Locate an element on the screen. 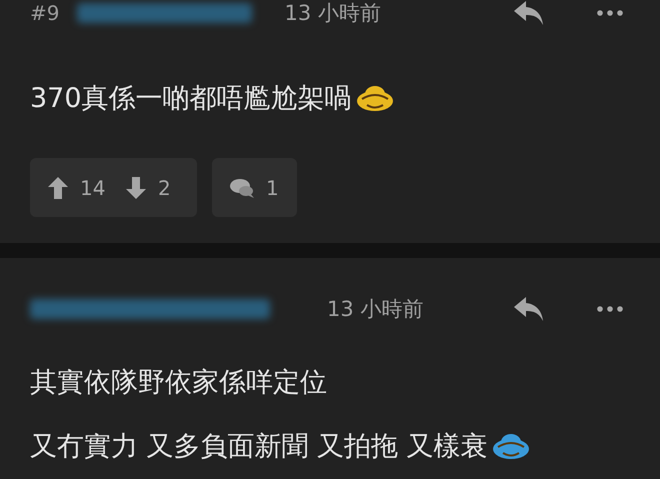 The width and height of the screenshot is (660, 479). post-text: 其實依隊野依家係咩定位 is located at coordinates (178, 383).